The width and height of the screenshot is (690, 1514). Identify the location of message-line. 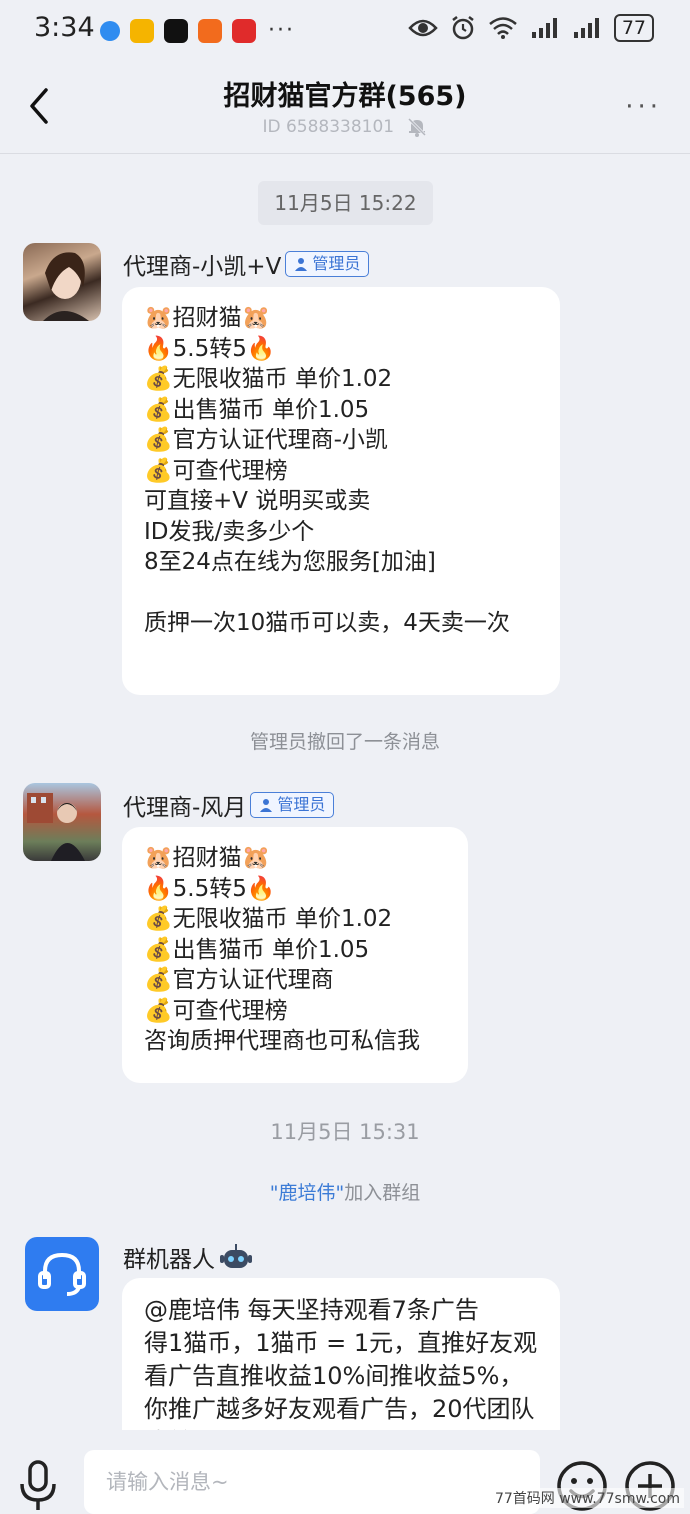
(341, 593).